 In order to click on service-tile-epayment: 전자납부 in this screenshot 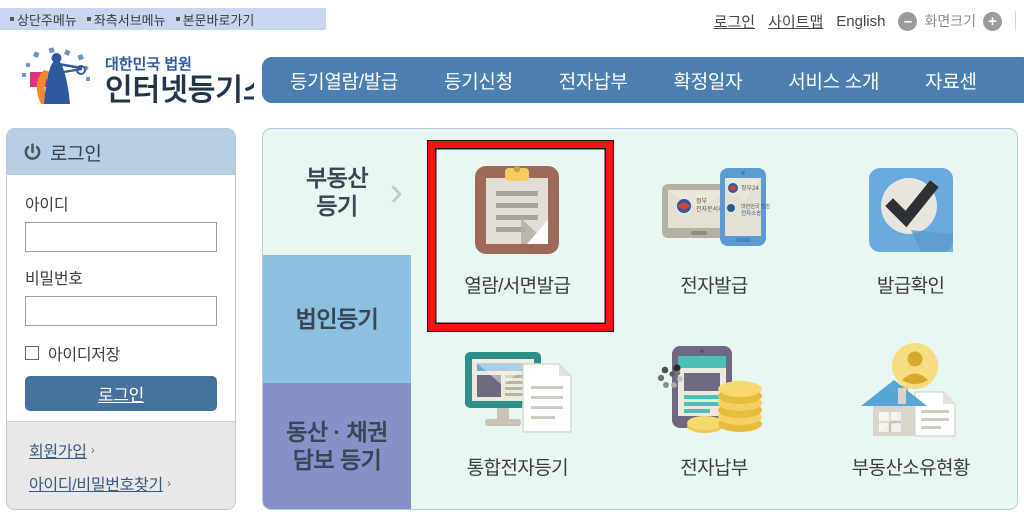, I will do `click(714, 408)`.